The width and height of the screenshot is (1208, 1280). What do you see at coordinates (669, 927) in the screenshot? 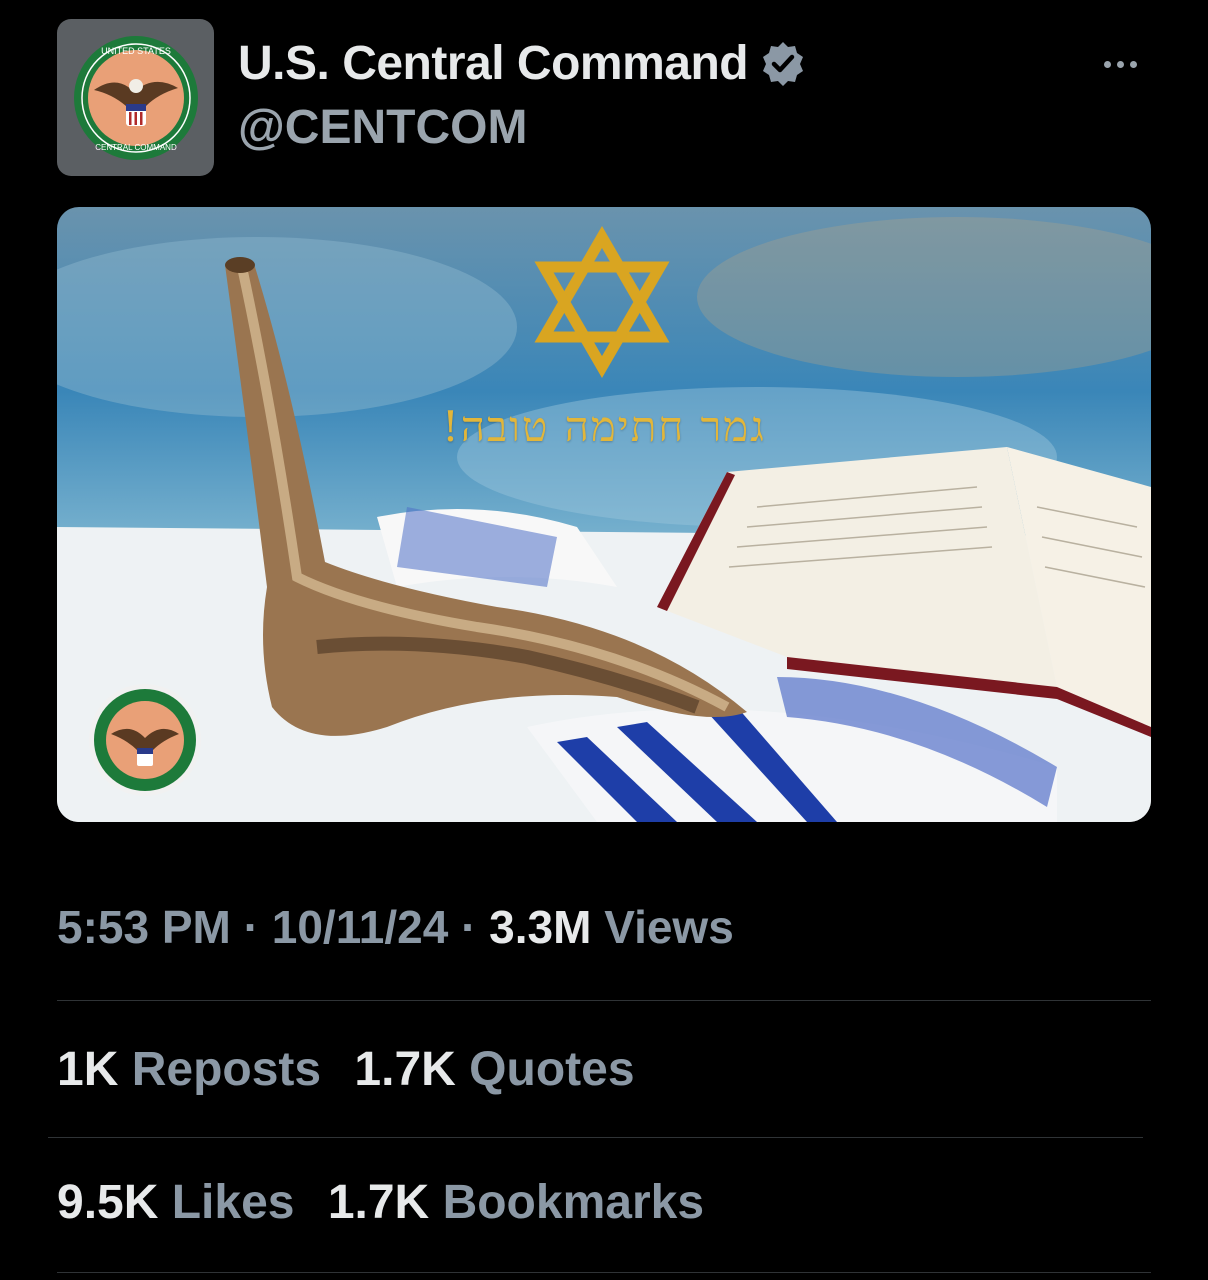
I see `views-label: Views` at bounding box center [669, 927].